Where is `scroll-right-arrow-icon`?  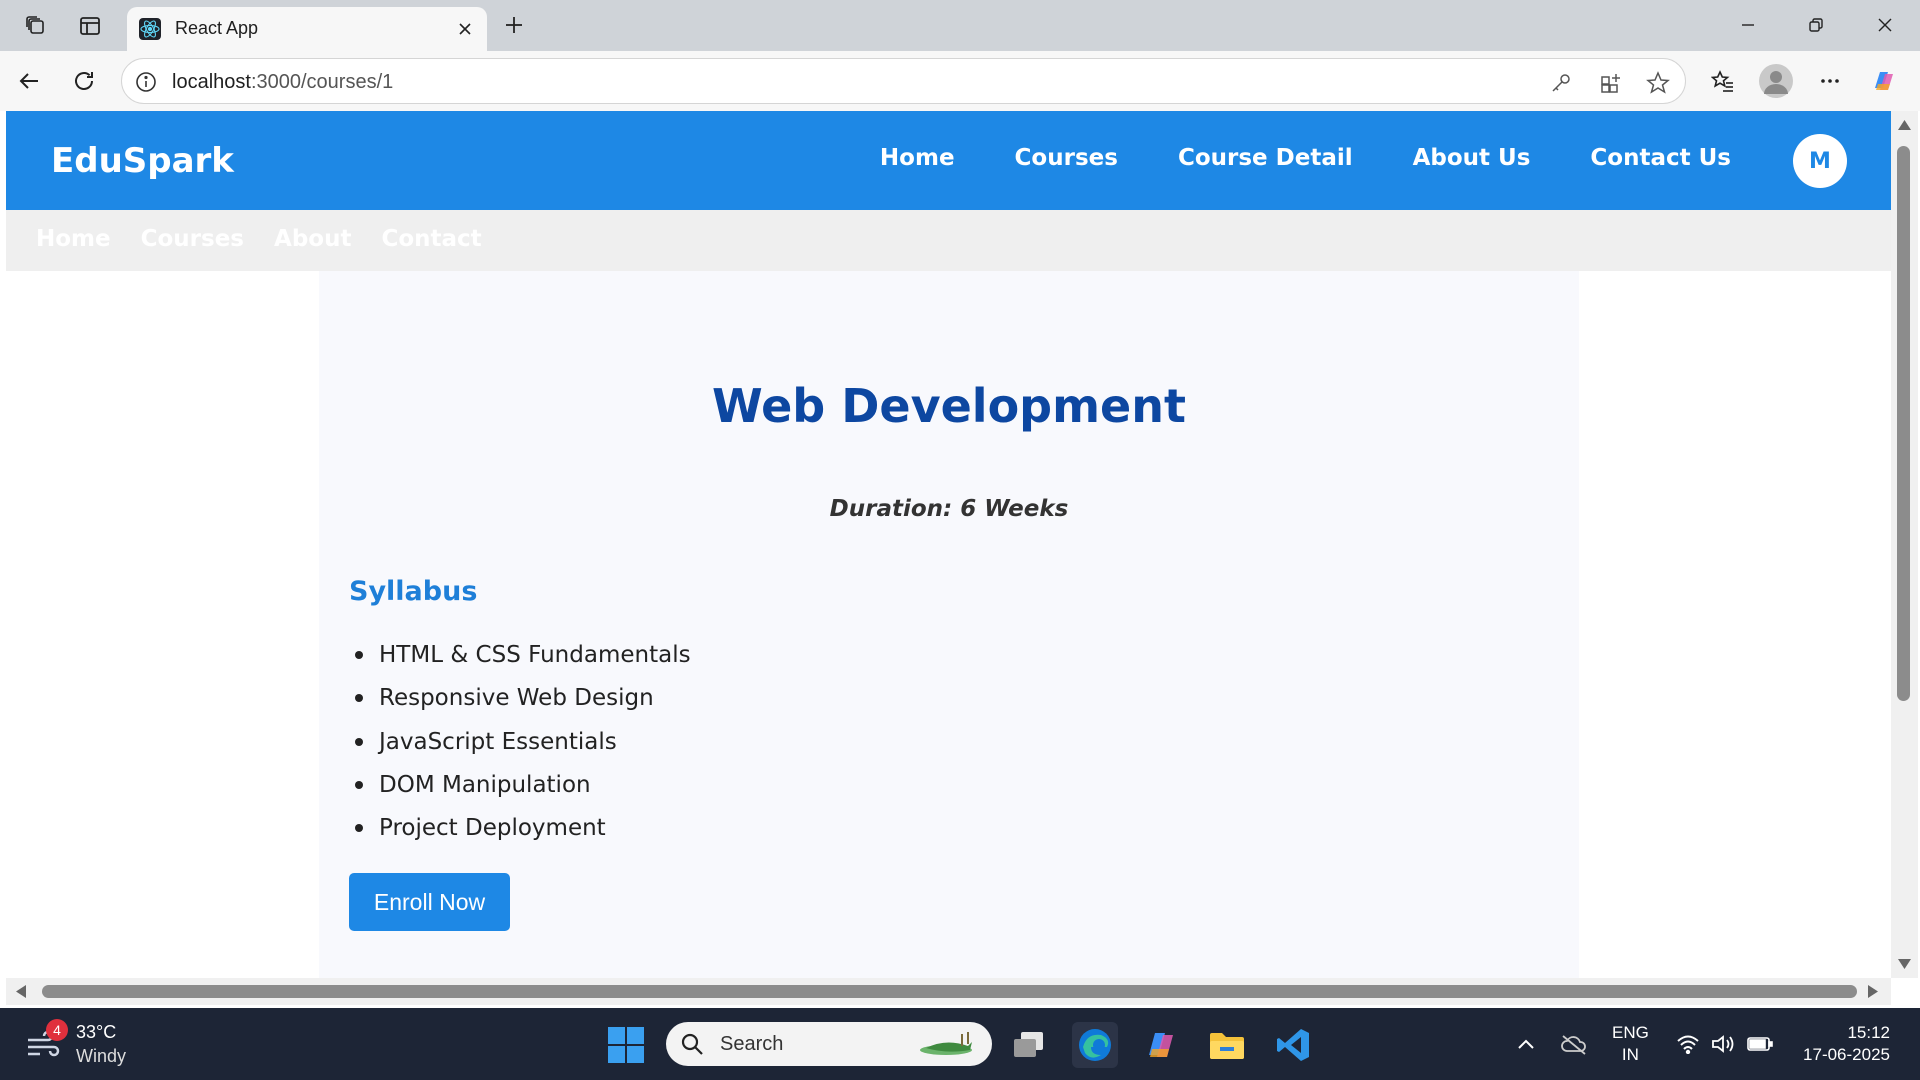
scroll-right-arrow-icon is located at coordinates (1873, 991).